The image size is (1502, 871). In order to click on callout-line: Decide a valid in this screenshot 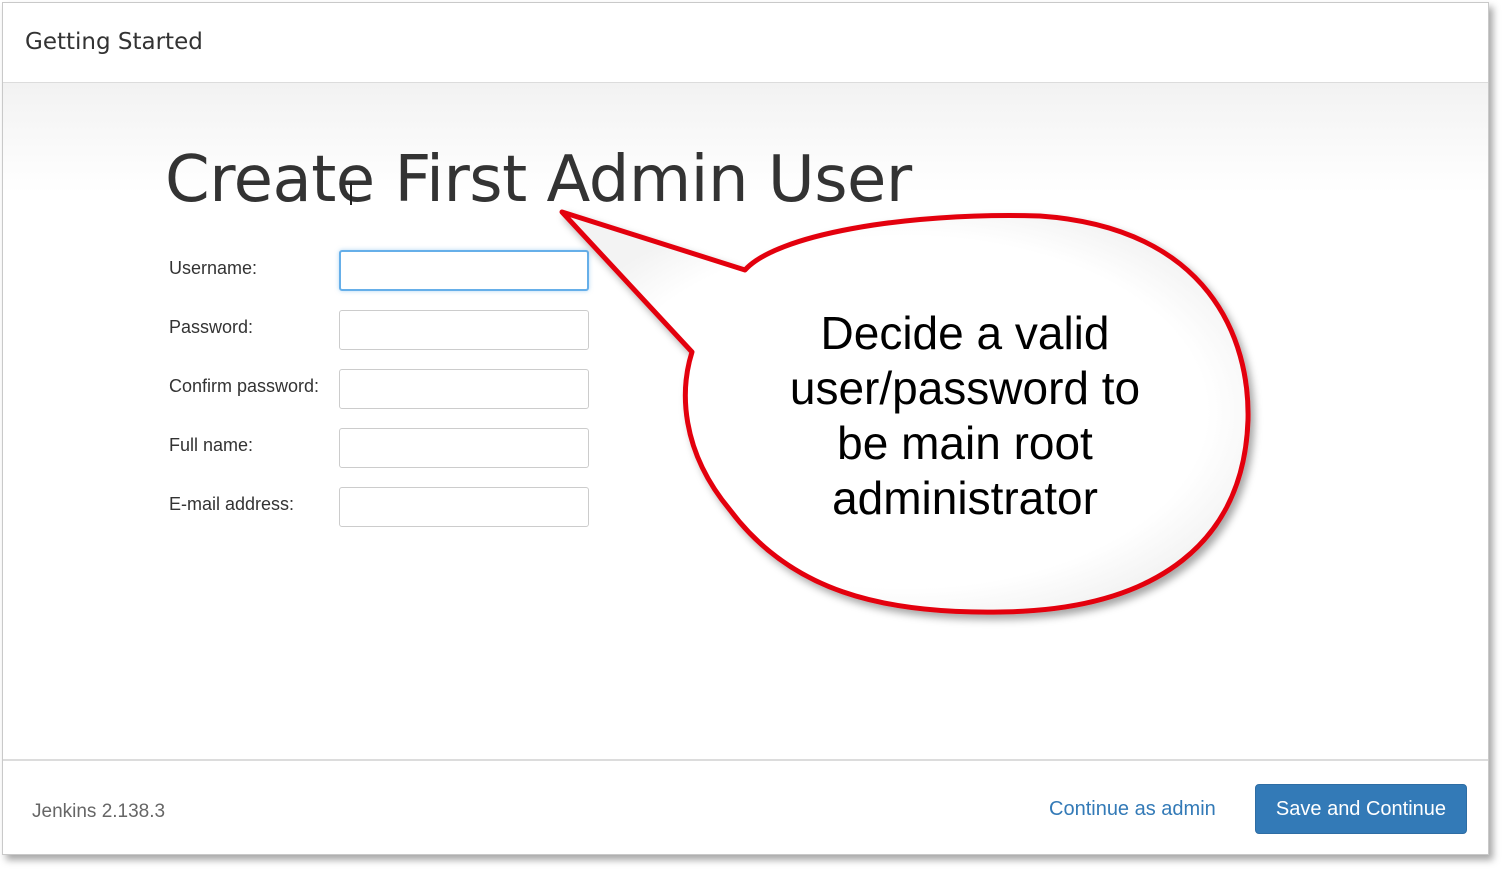, I will do `click(965, 333)`.